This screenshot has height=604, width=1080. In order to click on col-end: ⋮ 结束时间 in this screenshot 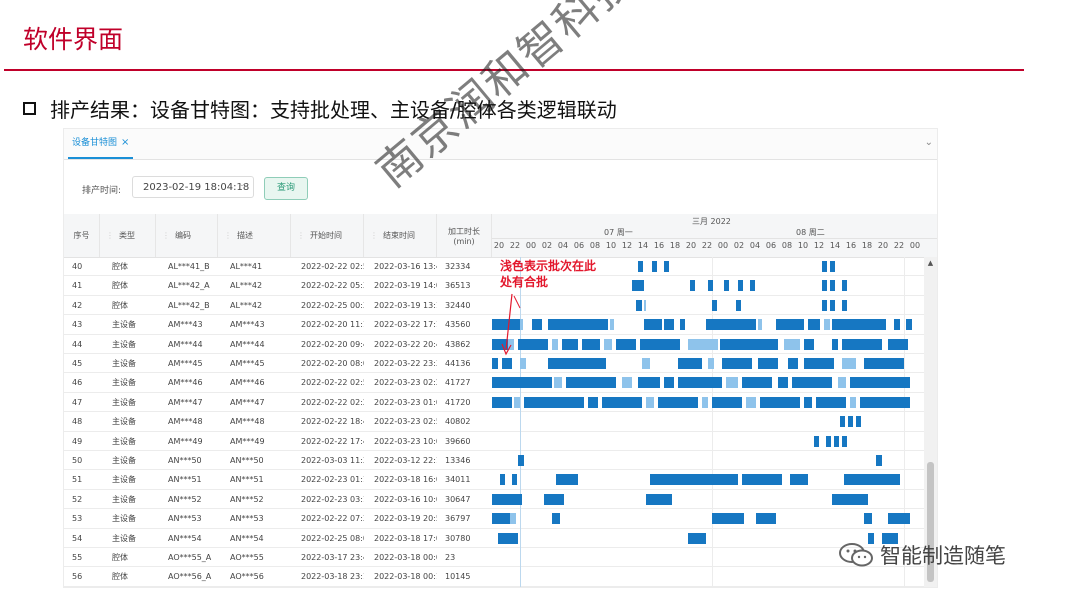, I will do `click(400, 235)`.